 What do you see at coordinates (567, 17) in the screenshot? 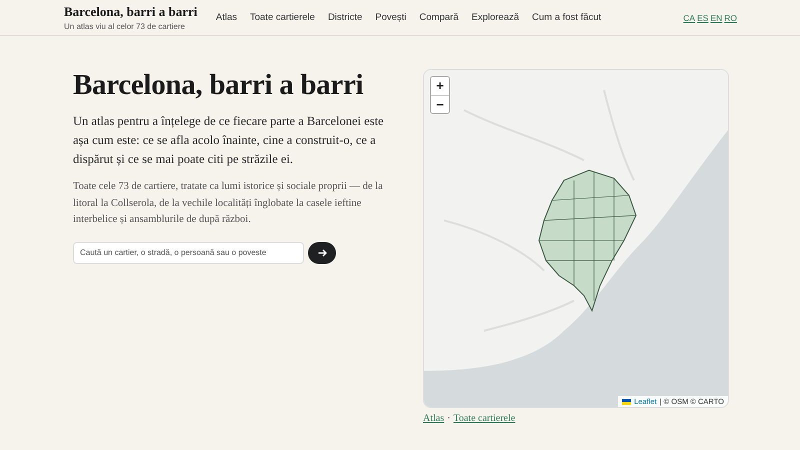
I see `nav-link: Cum a fost făcut` at bounding box center [567, 17].